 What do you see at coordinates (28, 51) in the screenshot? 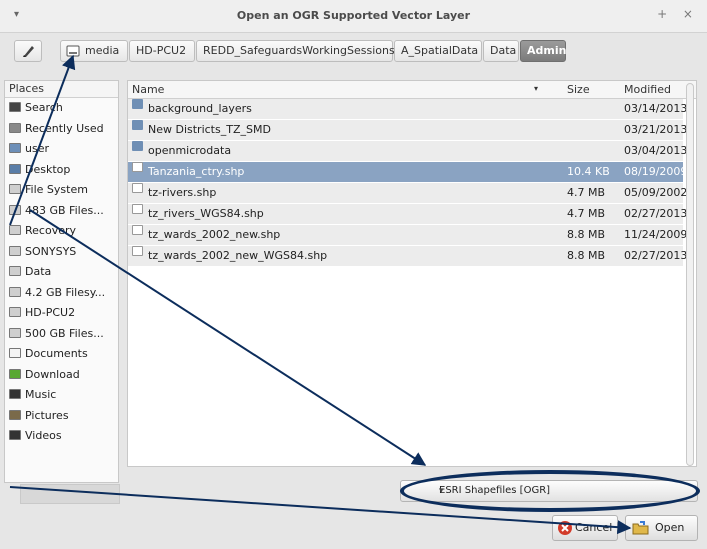
I see `edit-location-button` at bounding box center [28, 51].